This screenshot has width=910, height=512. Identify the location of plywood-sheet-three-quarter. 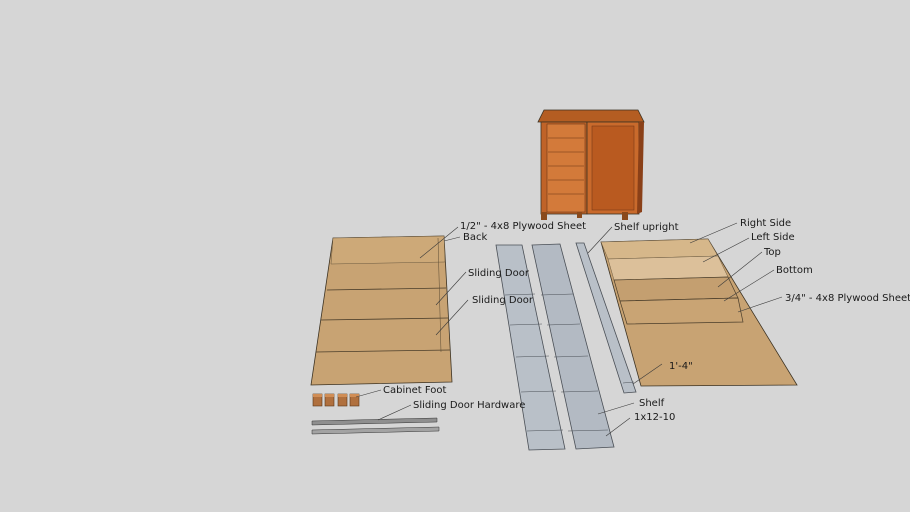
(699, 312).